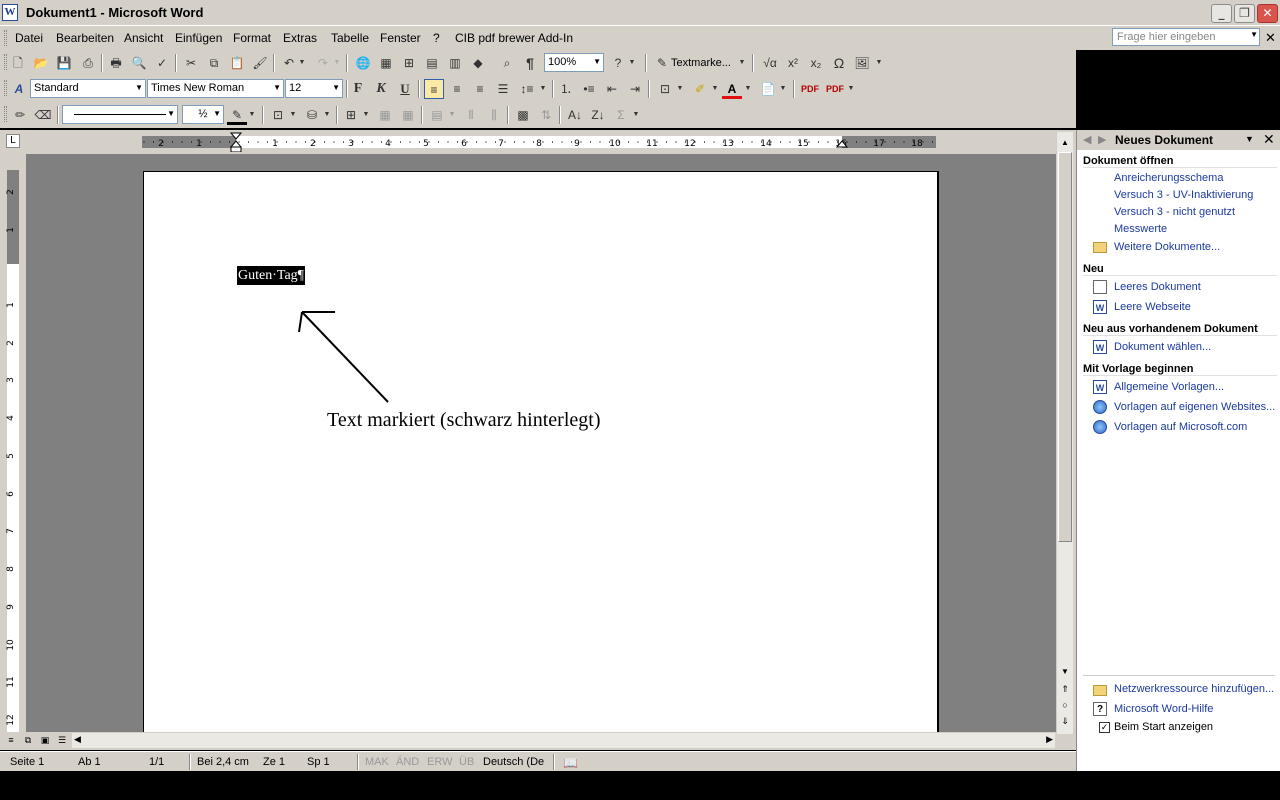  I want to click on microsoft-templates-link: Vorlagen auf Microsoft.com, so click(1180, 427).